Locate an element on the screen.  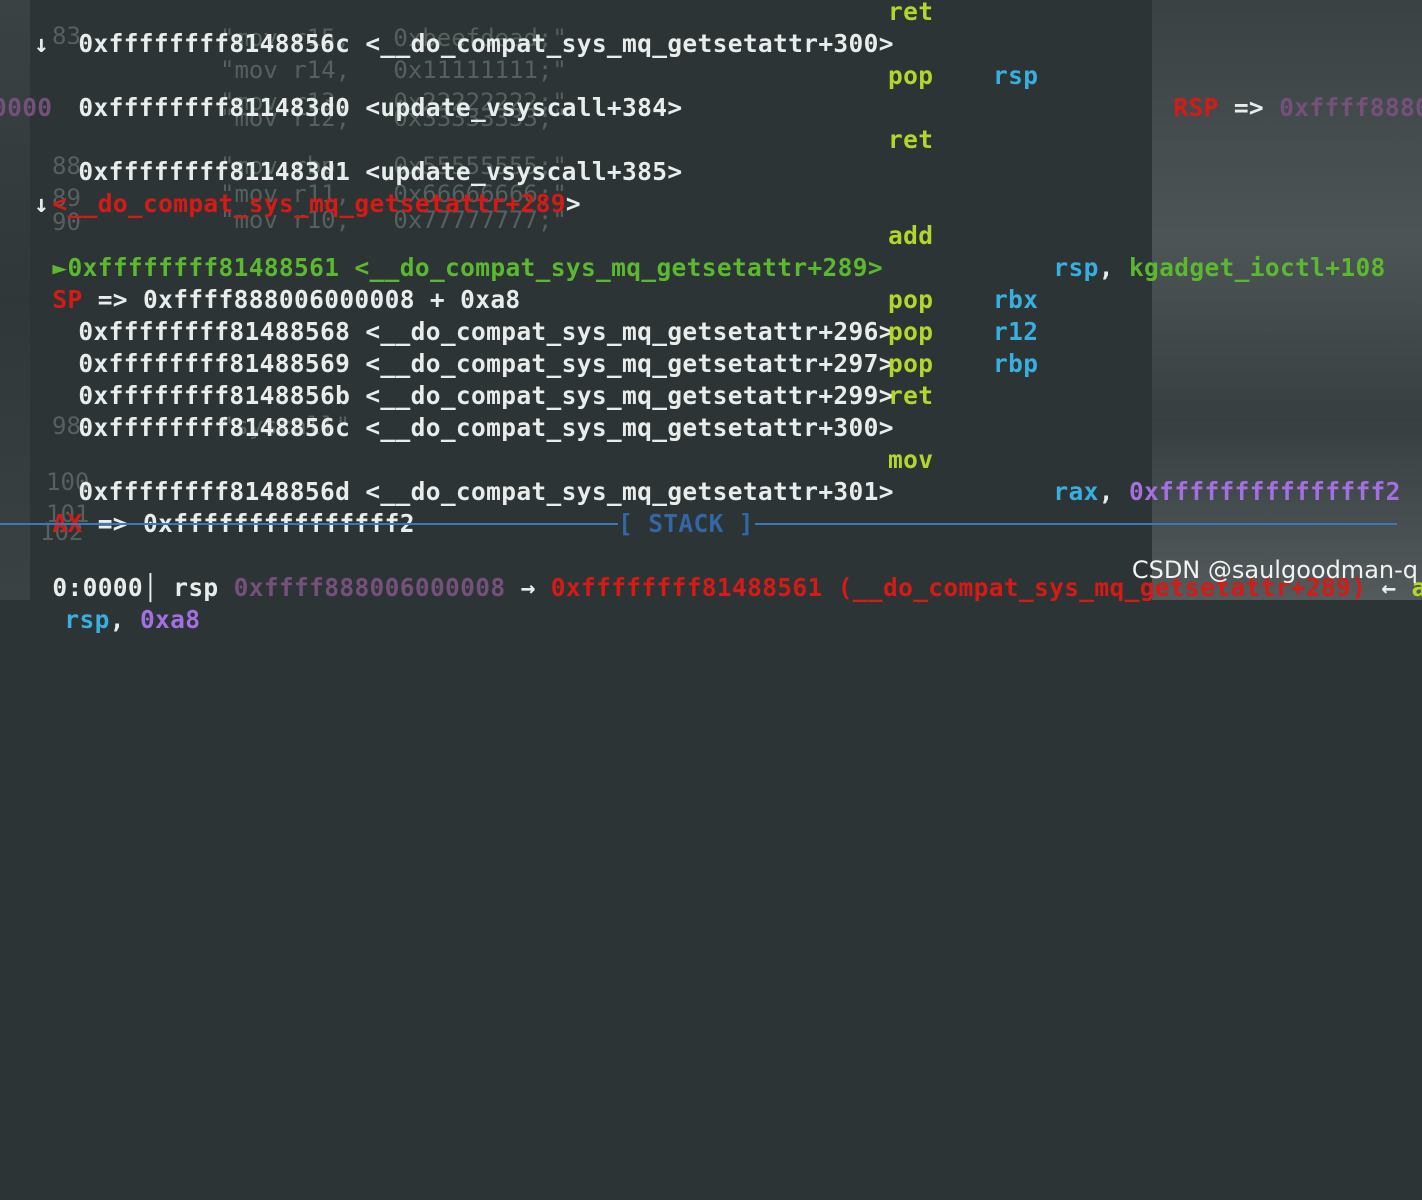
wrapped-value: 0000 is located at coordinates (26, 107).